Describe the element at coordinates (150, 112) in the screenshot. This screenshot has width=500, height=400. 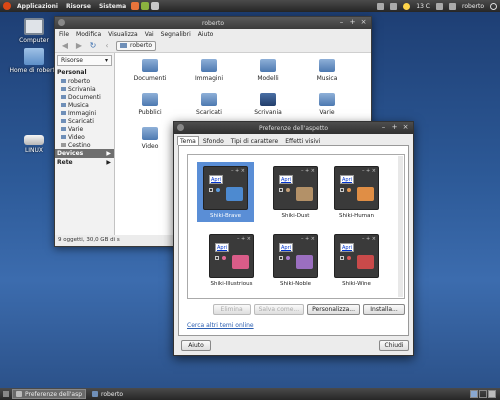
I see `file-label: Pubblici` at that location.